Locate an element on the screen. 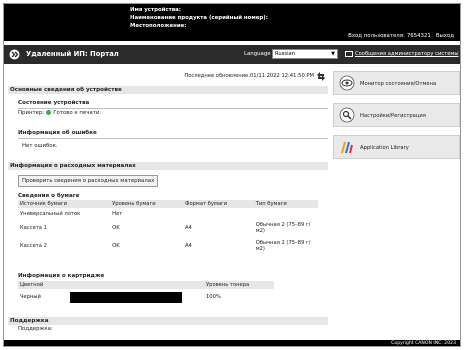  table-row: Универсальный лоток Нет is located at coordinates (168, 213).